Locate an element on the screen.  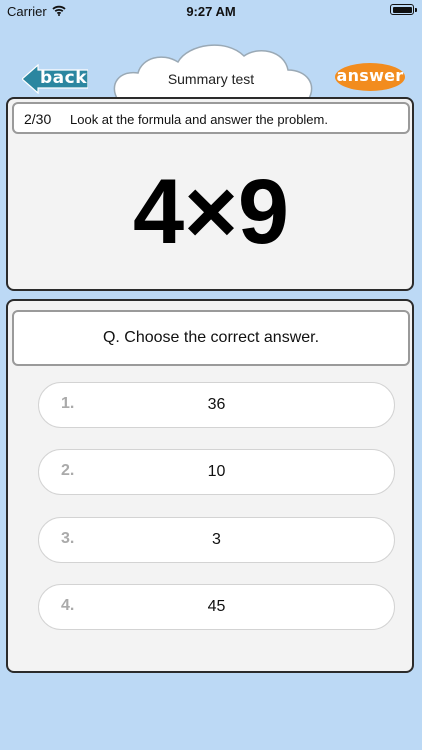
formula: 4×9 is located at coordinates (211, 212).